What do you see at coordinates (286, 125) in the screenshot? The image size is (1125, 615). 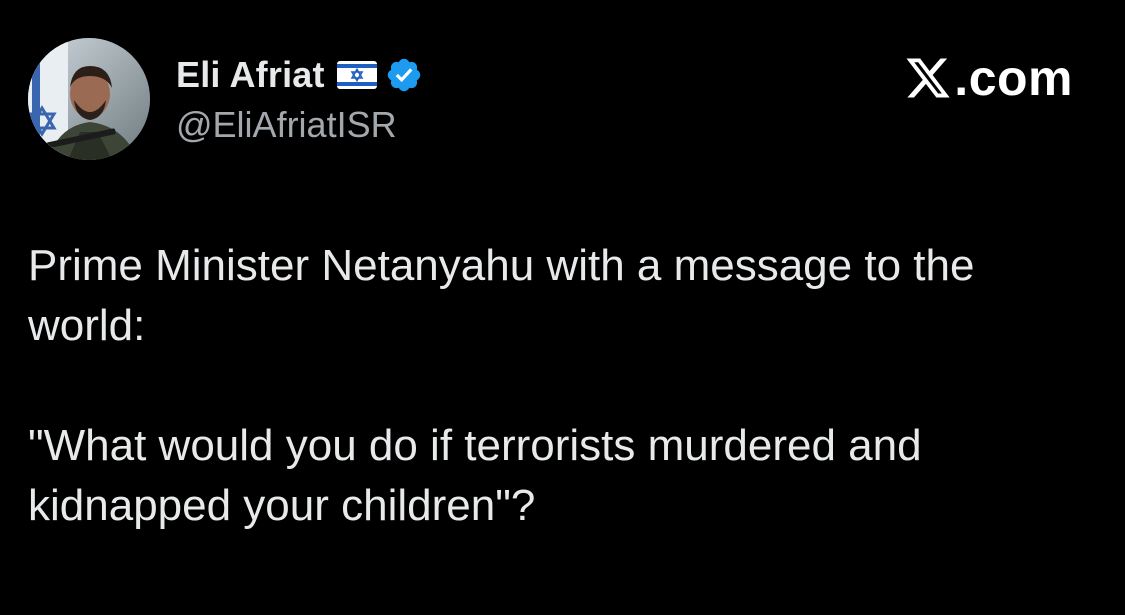 I see `author-handle: @EliAfriatISR` at bounding box center [286, 125].